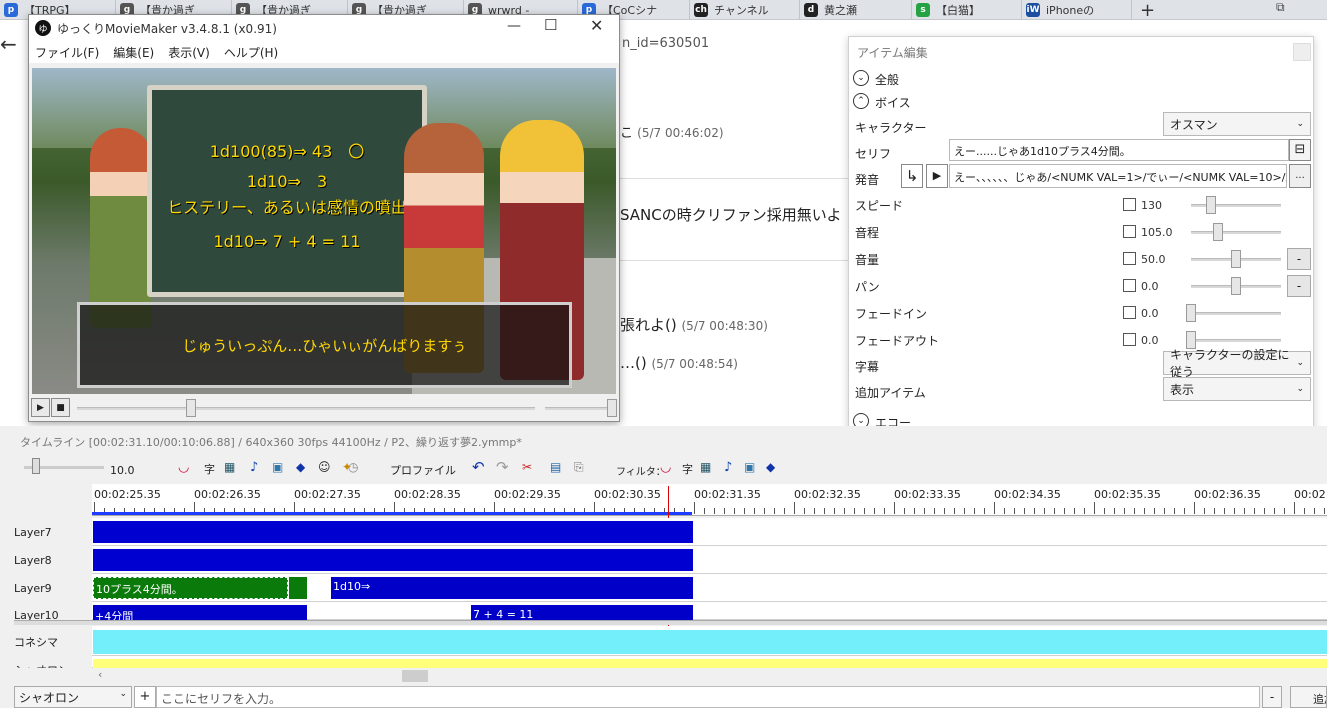 The image size is (1327, 708). What do you see at coordinates (1237, 389) in the screenshot?
I see `extra-item-select: 表示 ⌄` at bounding box center [1237, 389].